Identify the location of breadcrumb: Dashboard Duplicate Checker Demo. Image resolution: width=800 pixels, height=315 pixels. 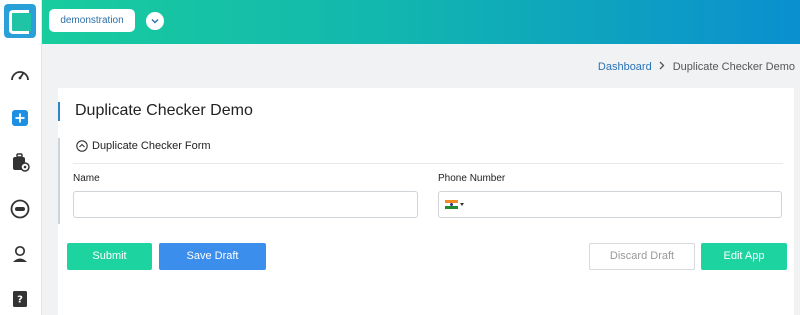
(696, 67).